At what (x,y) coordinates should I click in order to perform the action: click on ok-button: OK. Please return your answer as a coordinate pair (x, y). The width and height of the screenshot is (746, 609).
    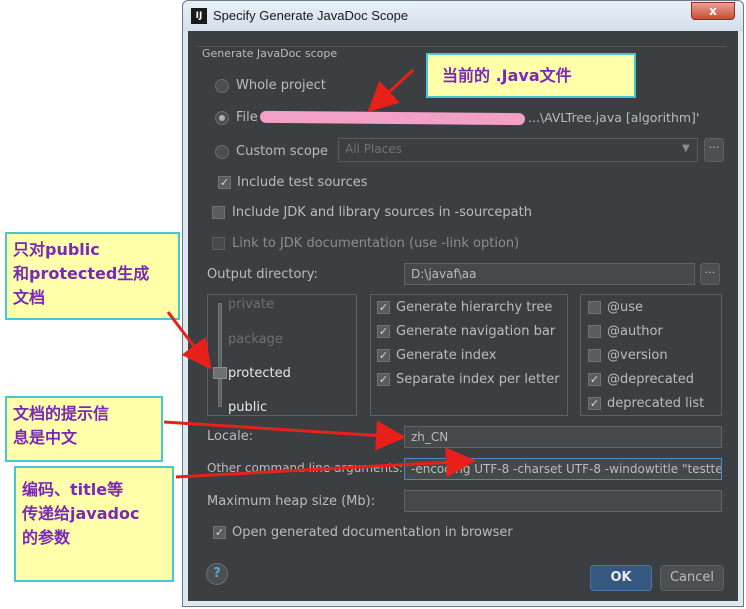
    Looking at the image, I should click on (621, 578).